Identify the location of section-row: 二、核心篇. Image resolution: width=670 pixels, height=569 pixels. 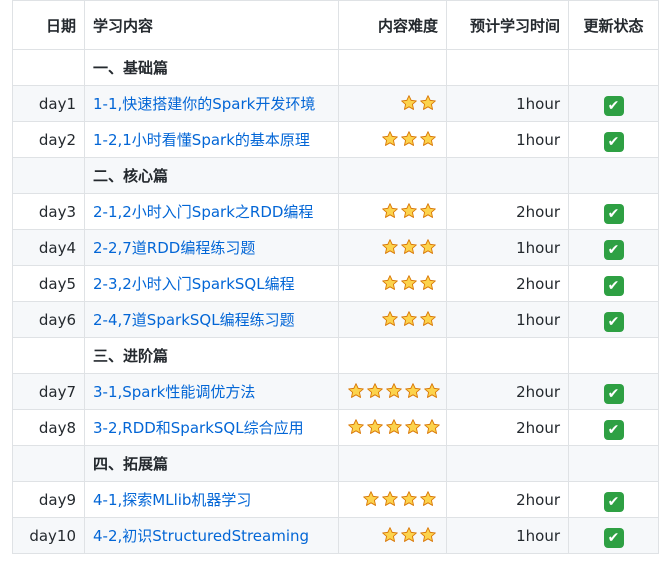
(335, 175).